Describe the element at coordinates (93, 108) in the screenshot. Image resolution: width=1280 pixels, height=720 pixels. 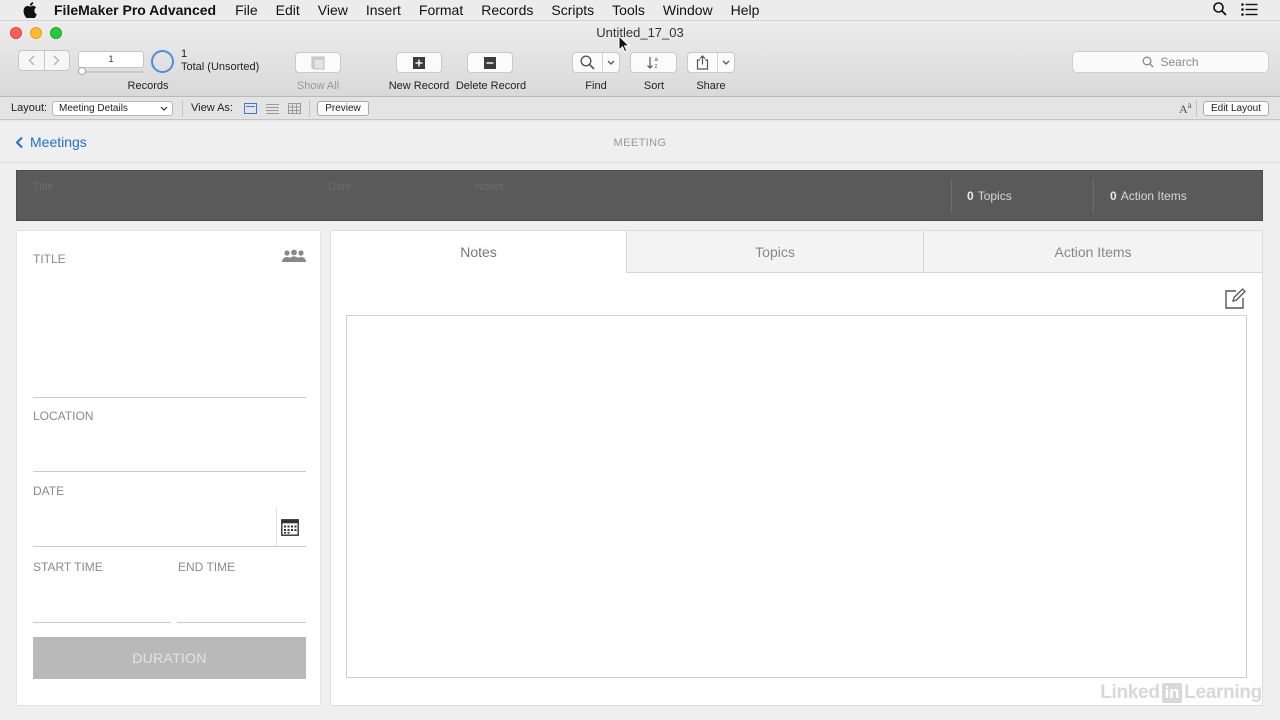
I see `layout-select-value: Meeting Details` at that location.